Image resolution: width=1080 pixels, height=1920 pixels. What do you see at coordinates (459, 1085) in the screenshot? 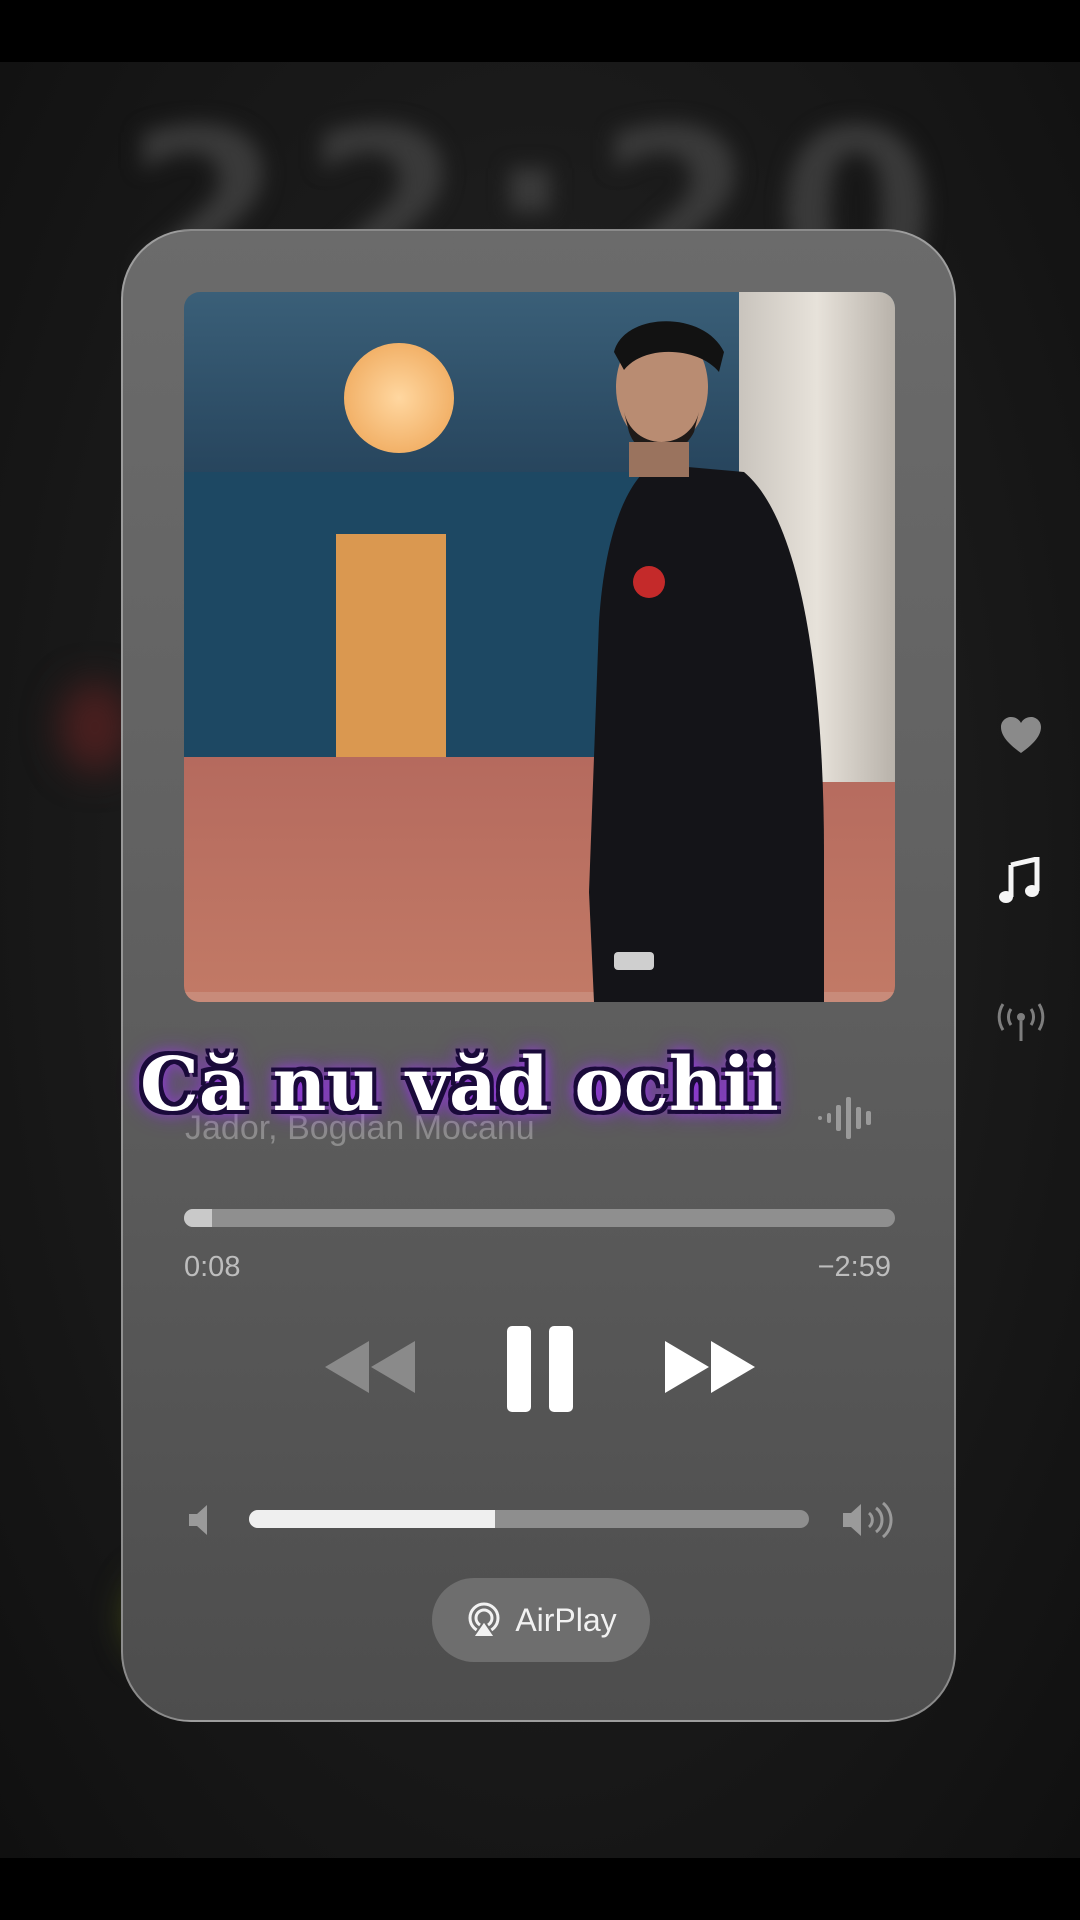
I see `lyric-overlay-text: Că nu văd ochii` at bounding box center [459, 1085].